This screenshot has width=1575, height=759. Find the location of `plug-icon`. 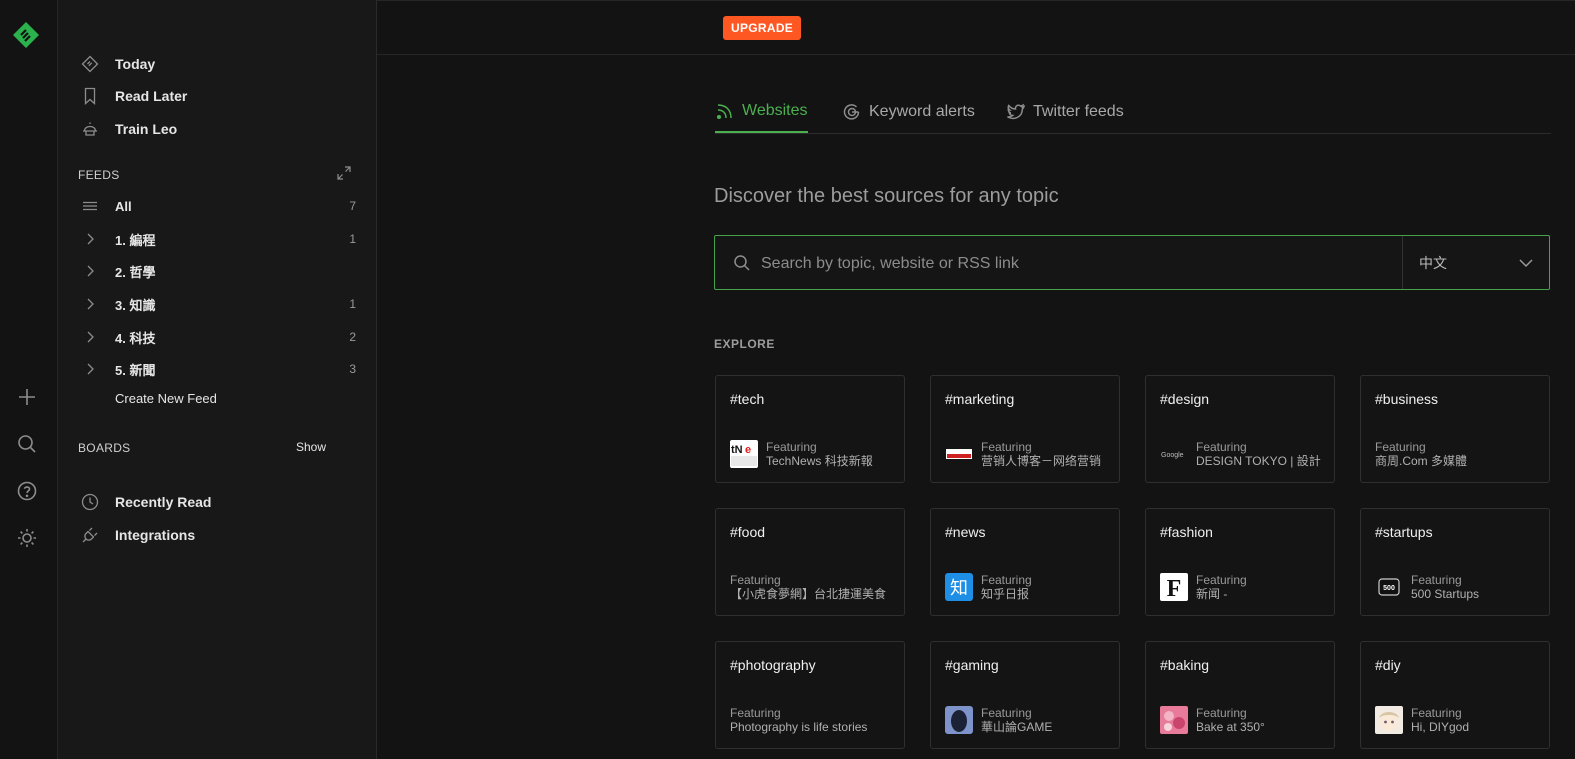

plug-icon is located at coordinates (90, 535).